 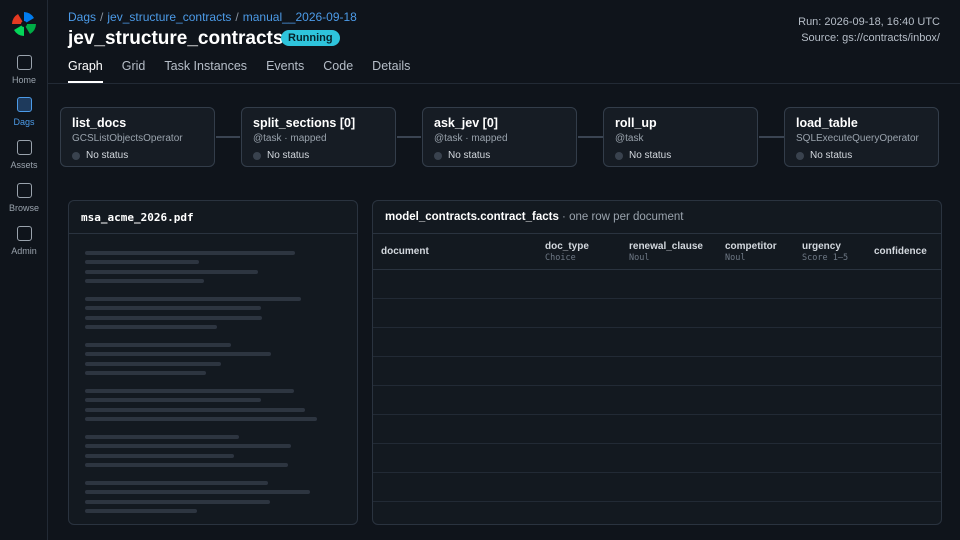 I want to click on task-name: list_docs, so click(x=99, y=123).